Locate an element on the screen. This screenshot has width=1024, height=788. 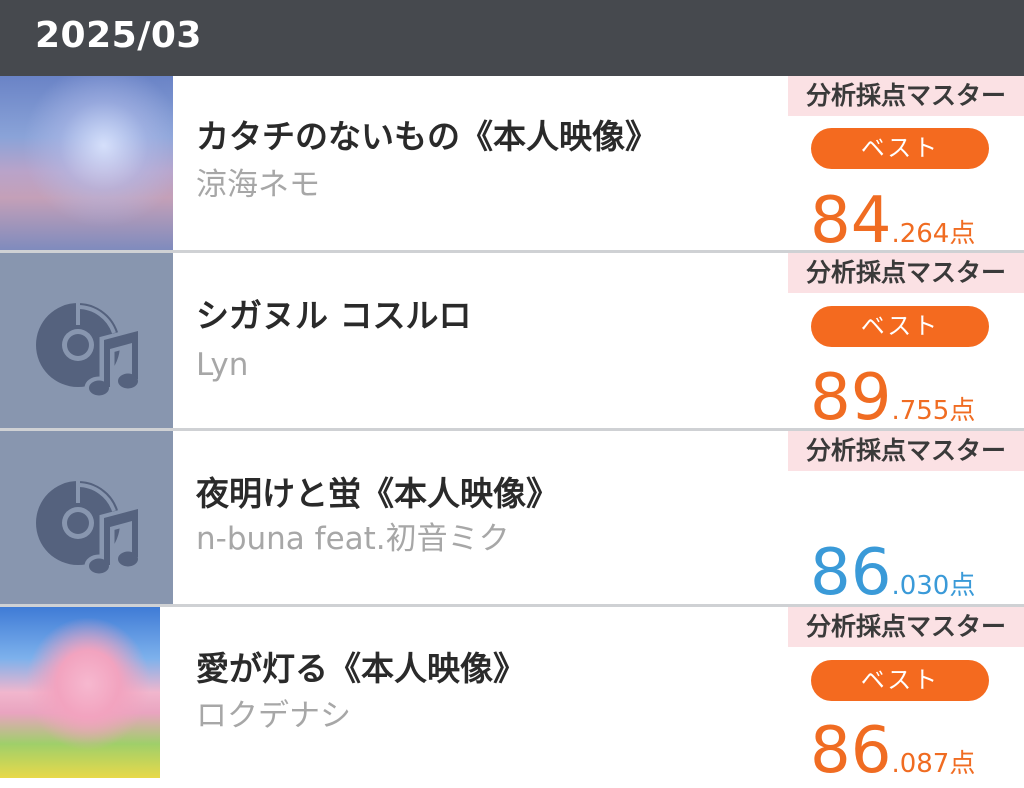
artist-name: ロクデナシ is located at coordinates (273, 716).